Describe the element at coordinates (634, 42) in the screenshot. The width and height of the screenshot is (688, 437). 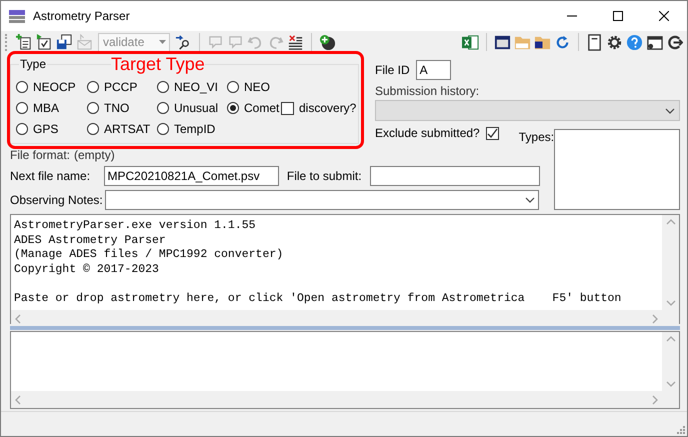
I see `help-icon` at that location.